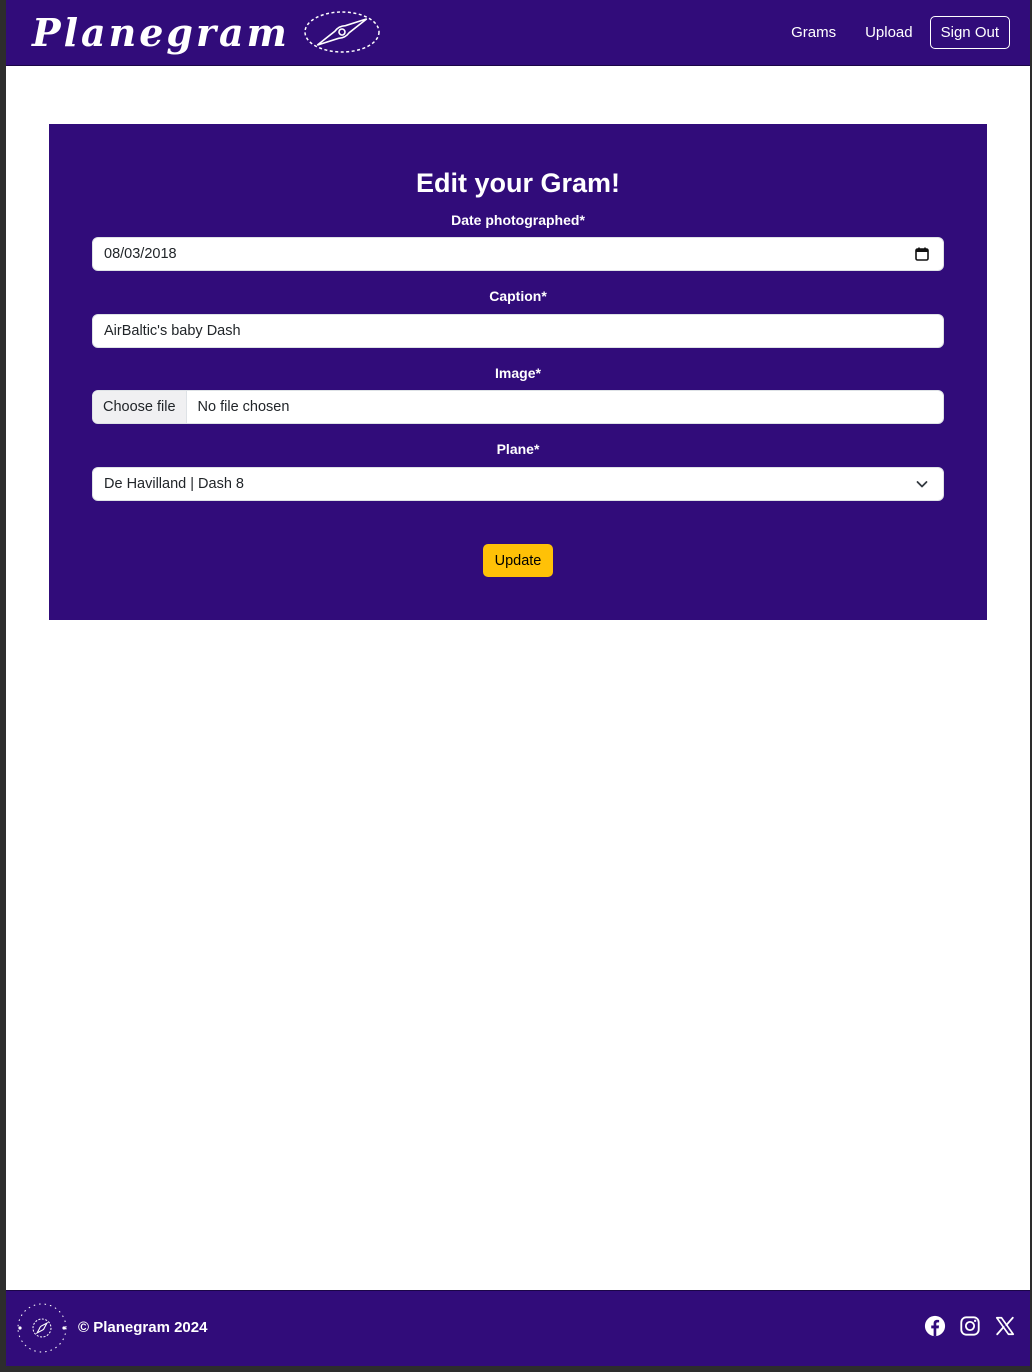 This screenshot has height=1372, width=1032. What do you see at coordinates (143, 1327) in the screenshot?
I see `copyright-text: © Planegram 2024` at bounding box center [143, 1327].